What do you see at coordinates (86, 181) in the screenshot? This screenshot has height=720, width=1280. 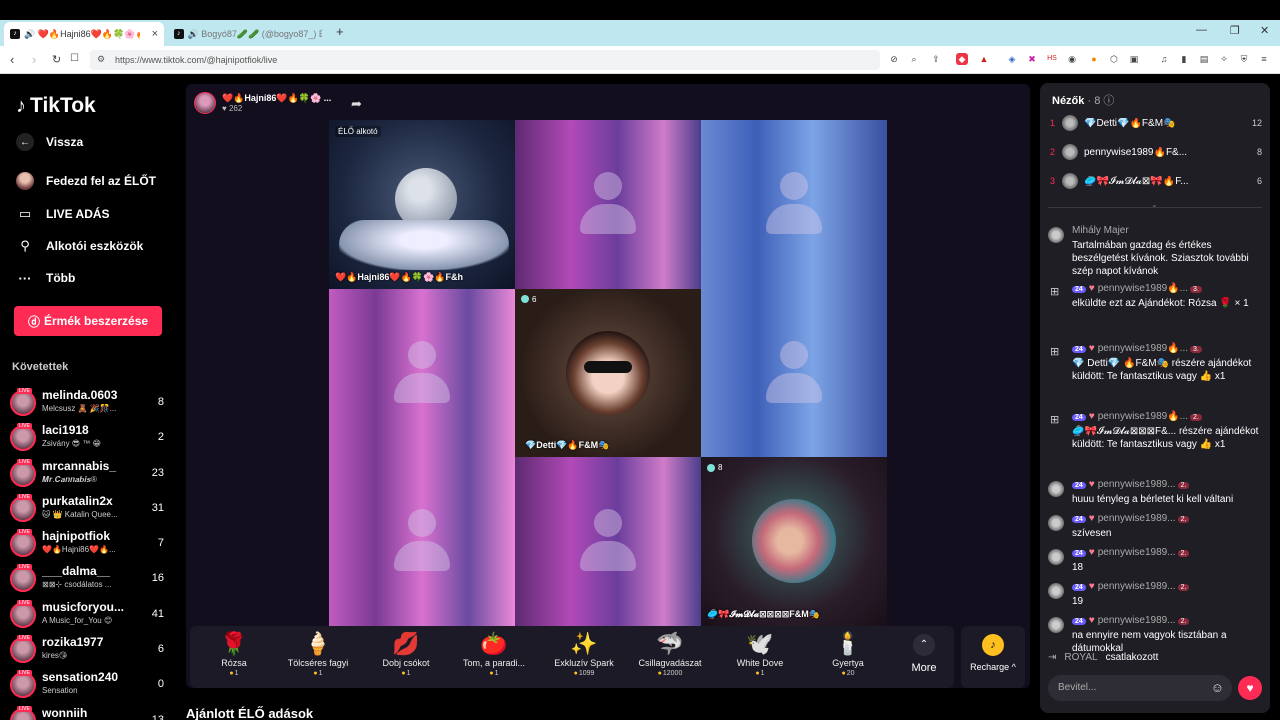 I see `nav-explore-live: Fedezd fel az ÉLŐT` at bounding box center [86, 181].